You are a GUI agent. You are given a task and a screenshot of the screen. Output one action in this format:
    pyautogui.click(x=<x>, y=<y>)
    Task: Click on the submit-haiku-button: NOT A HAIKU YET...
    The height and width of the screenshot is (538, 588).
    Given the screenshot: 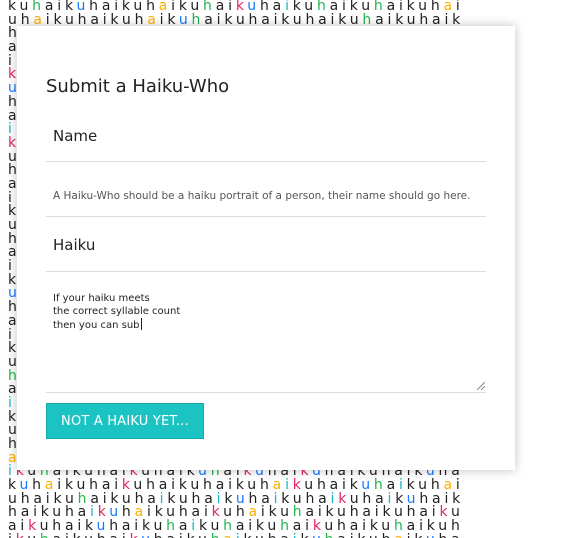 What is the action you would take?
    pyautogui.click(x=125, y=421)
    